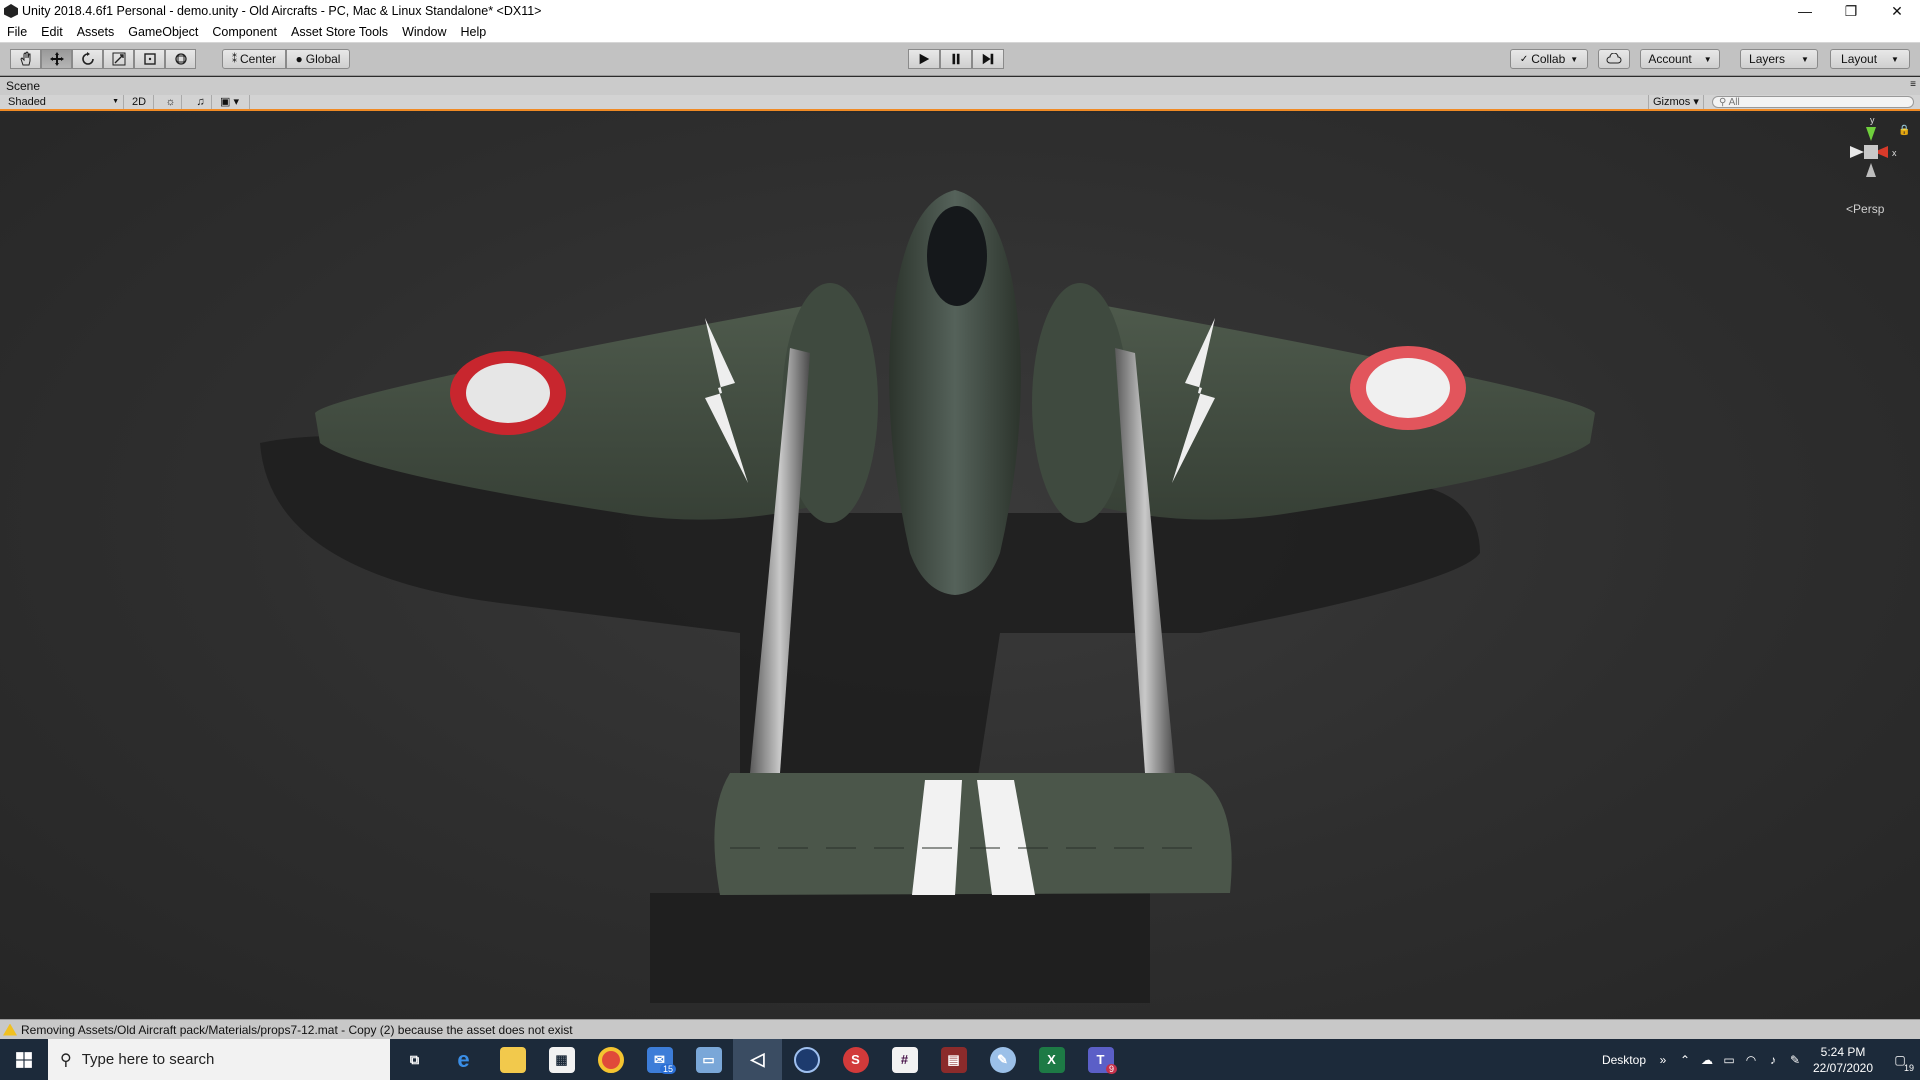 The height and width of the screenshot is (1080, 1920). I want to click on layers-dropdown: Layers ▼, so click(1779, 59).